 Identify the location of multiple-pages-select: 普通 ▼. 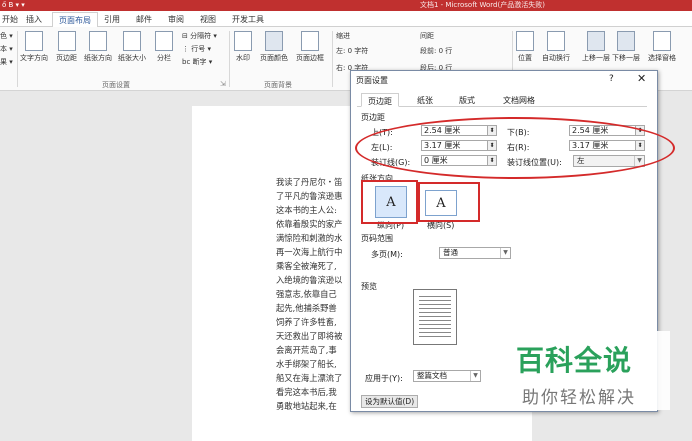
(475, 253).